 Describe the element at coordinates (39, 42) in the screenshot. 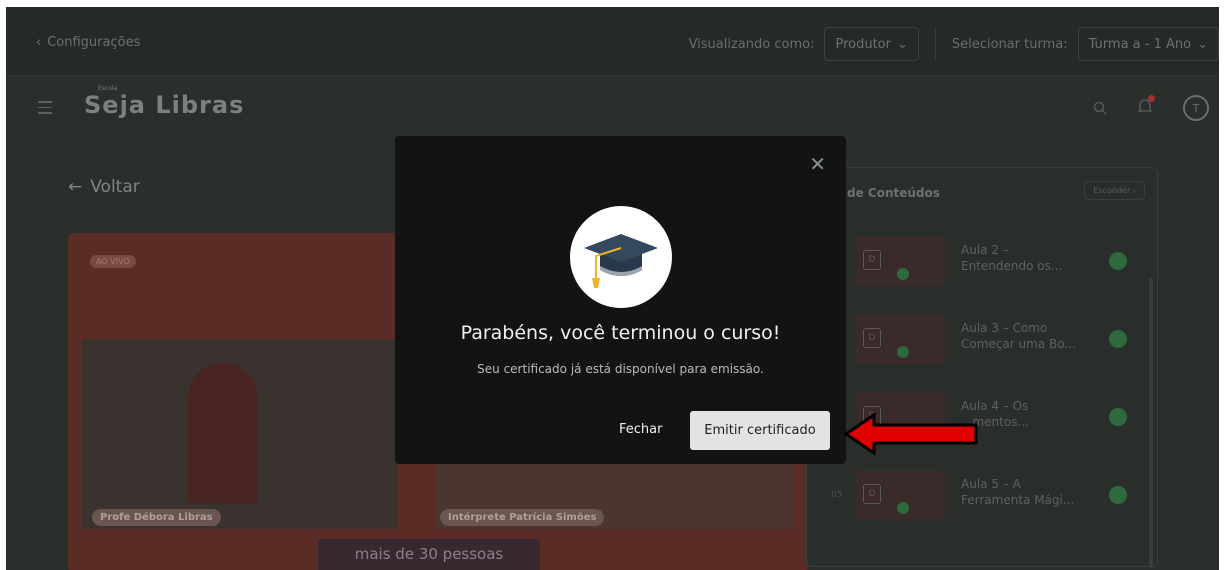

I see `chevron-left-icon: ‹` at that location.